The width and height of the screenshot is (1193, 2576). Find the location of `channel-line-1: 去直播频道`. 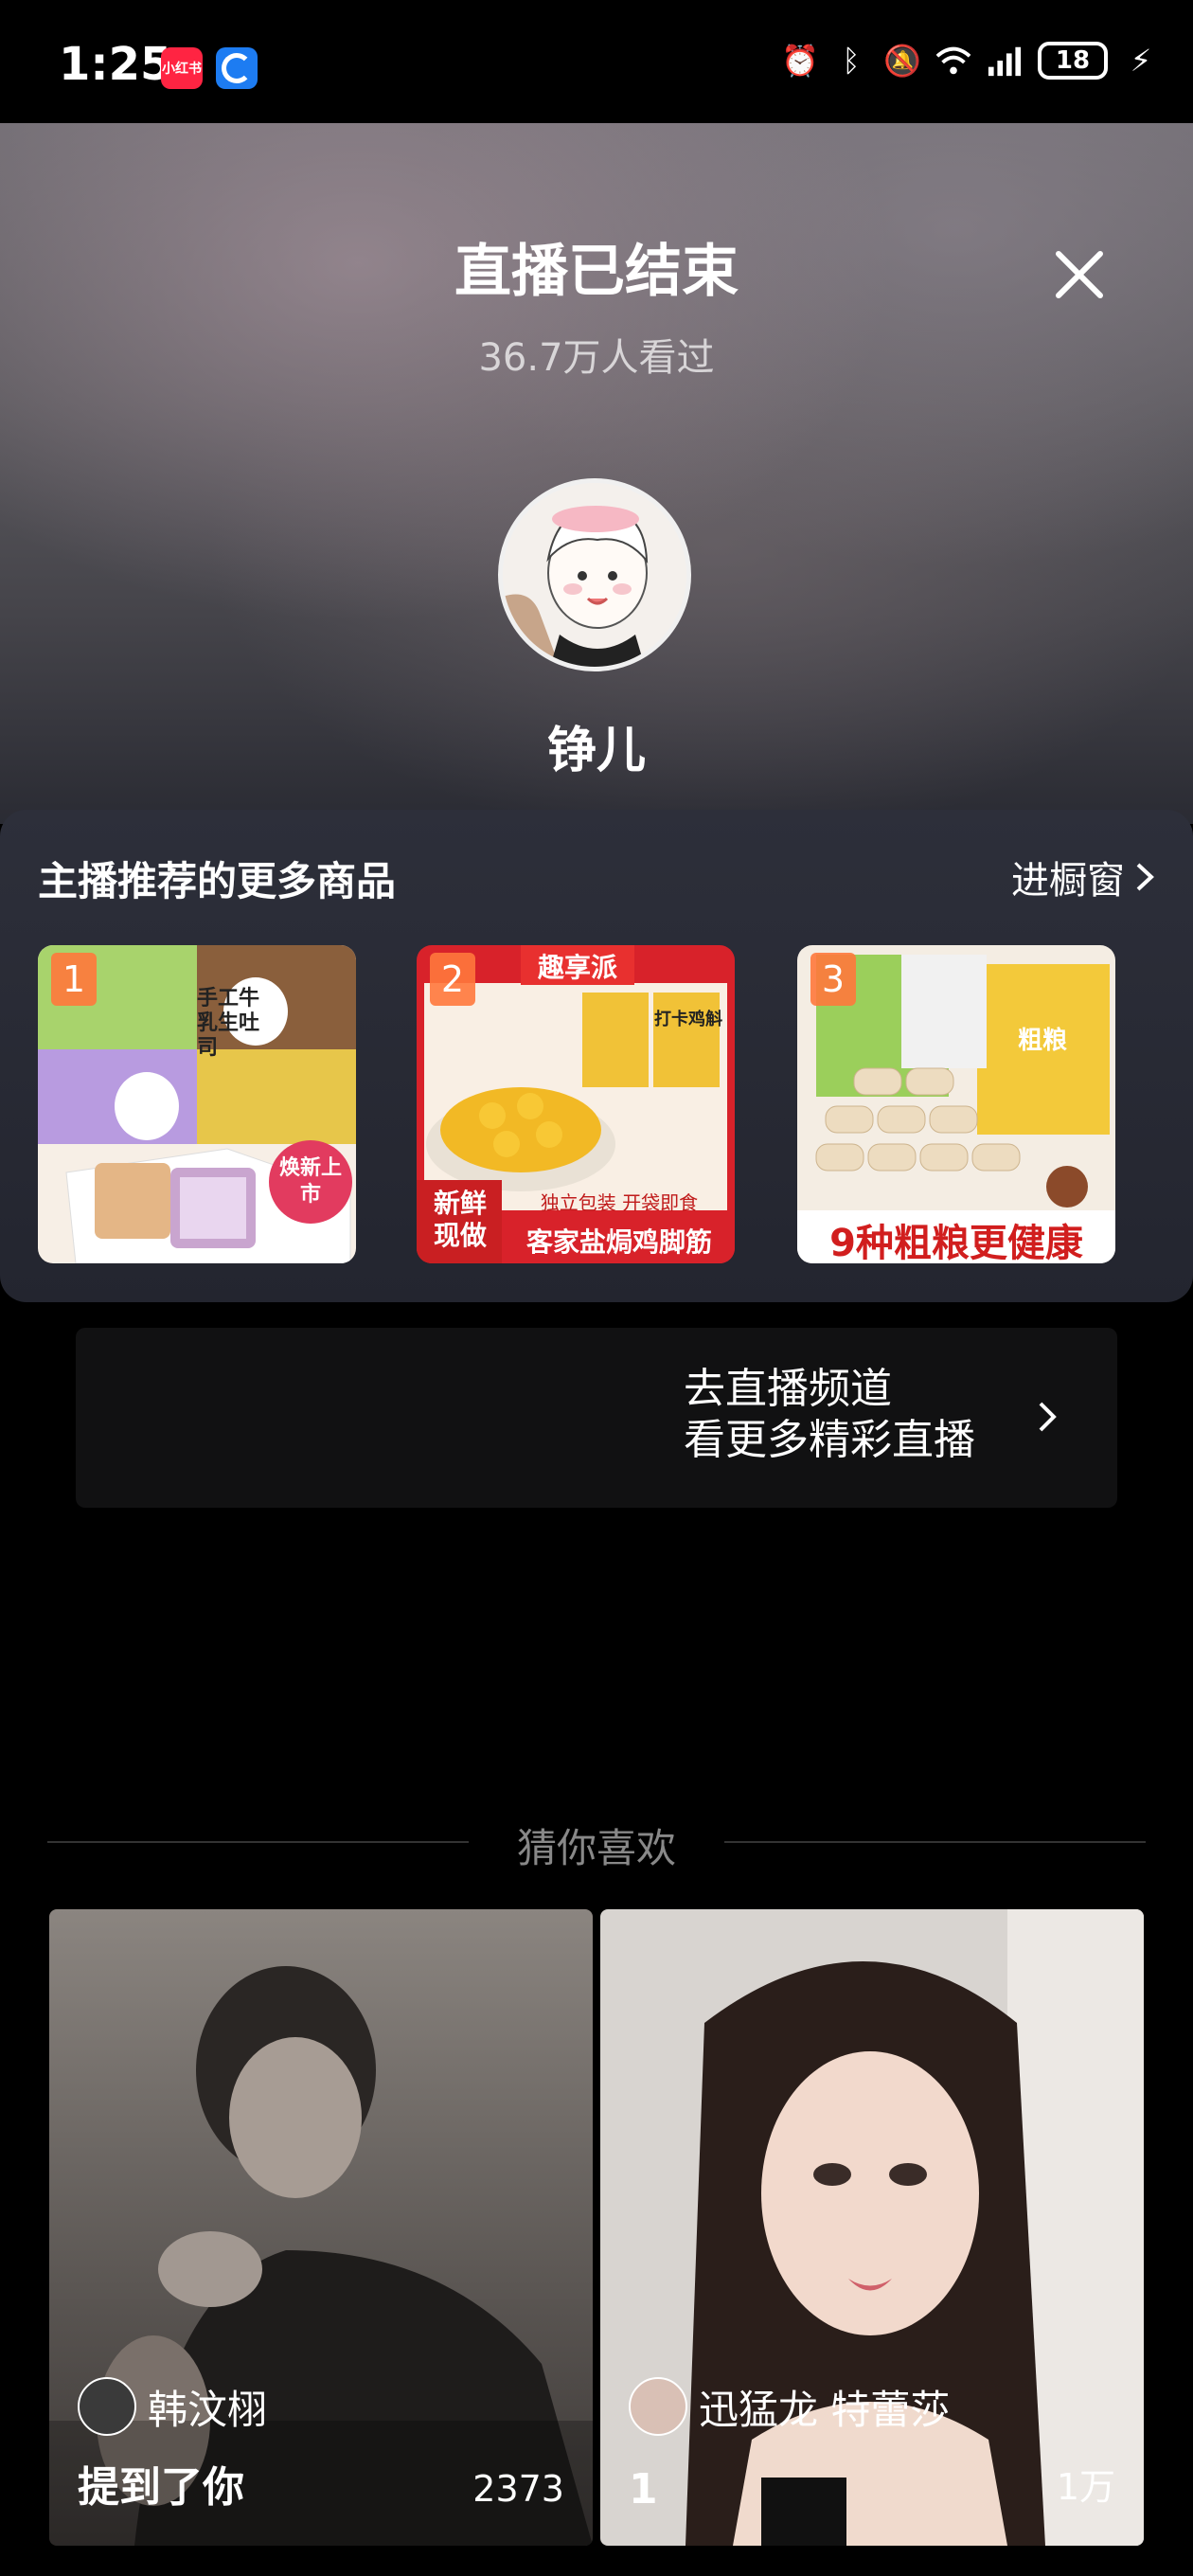

channel-line-1: 去直播频道 is located at coordinates (788, 1389).